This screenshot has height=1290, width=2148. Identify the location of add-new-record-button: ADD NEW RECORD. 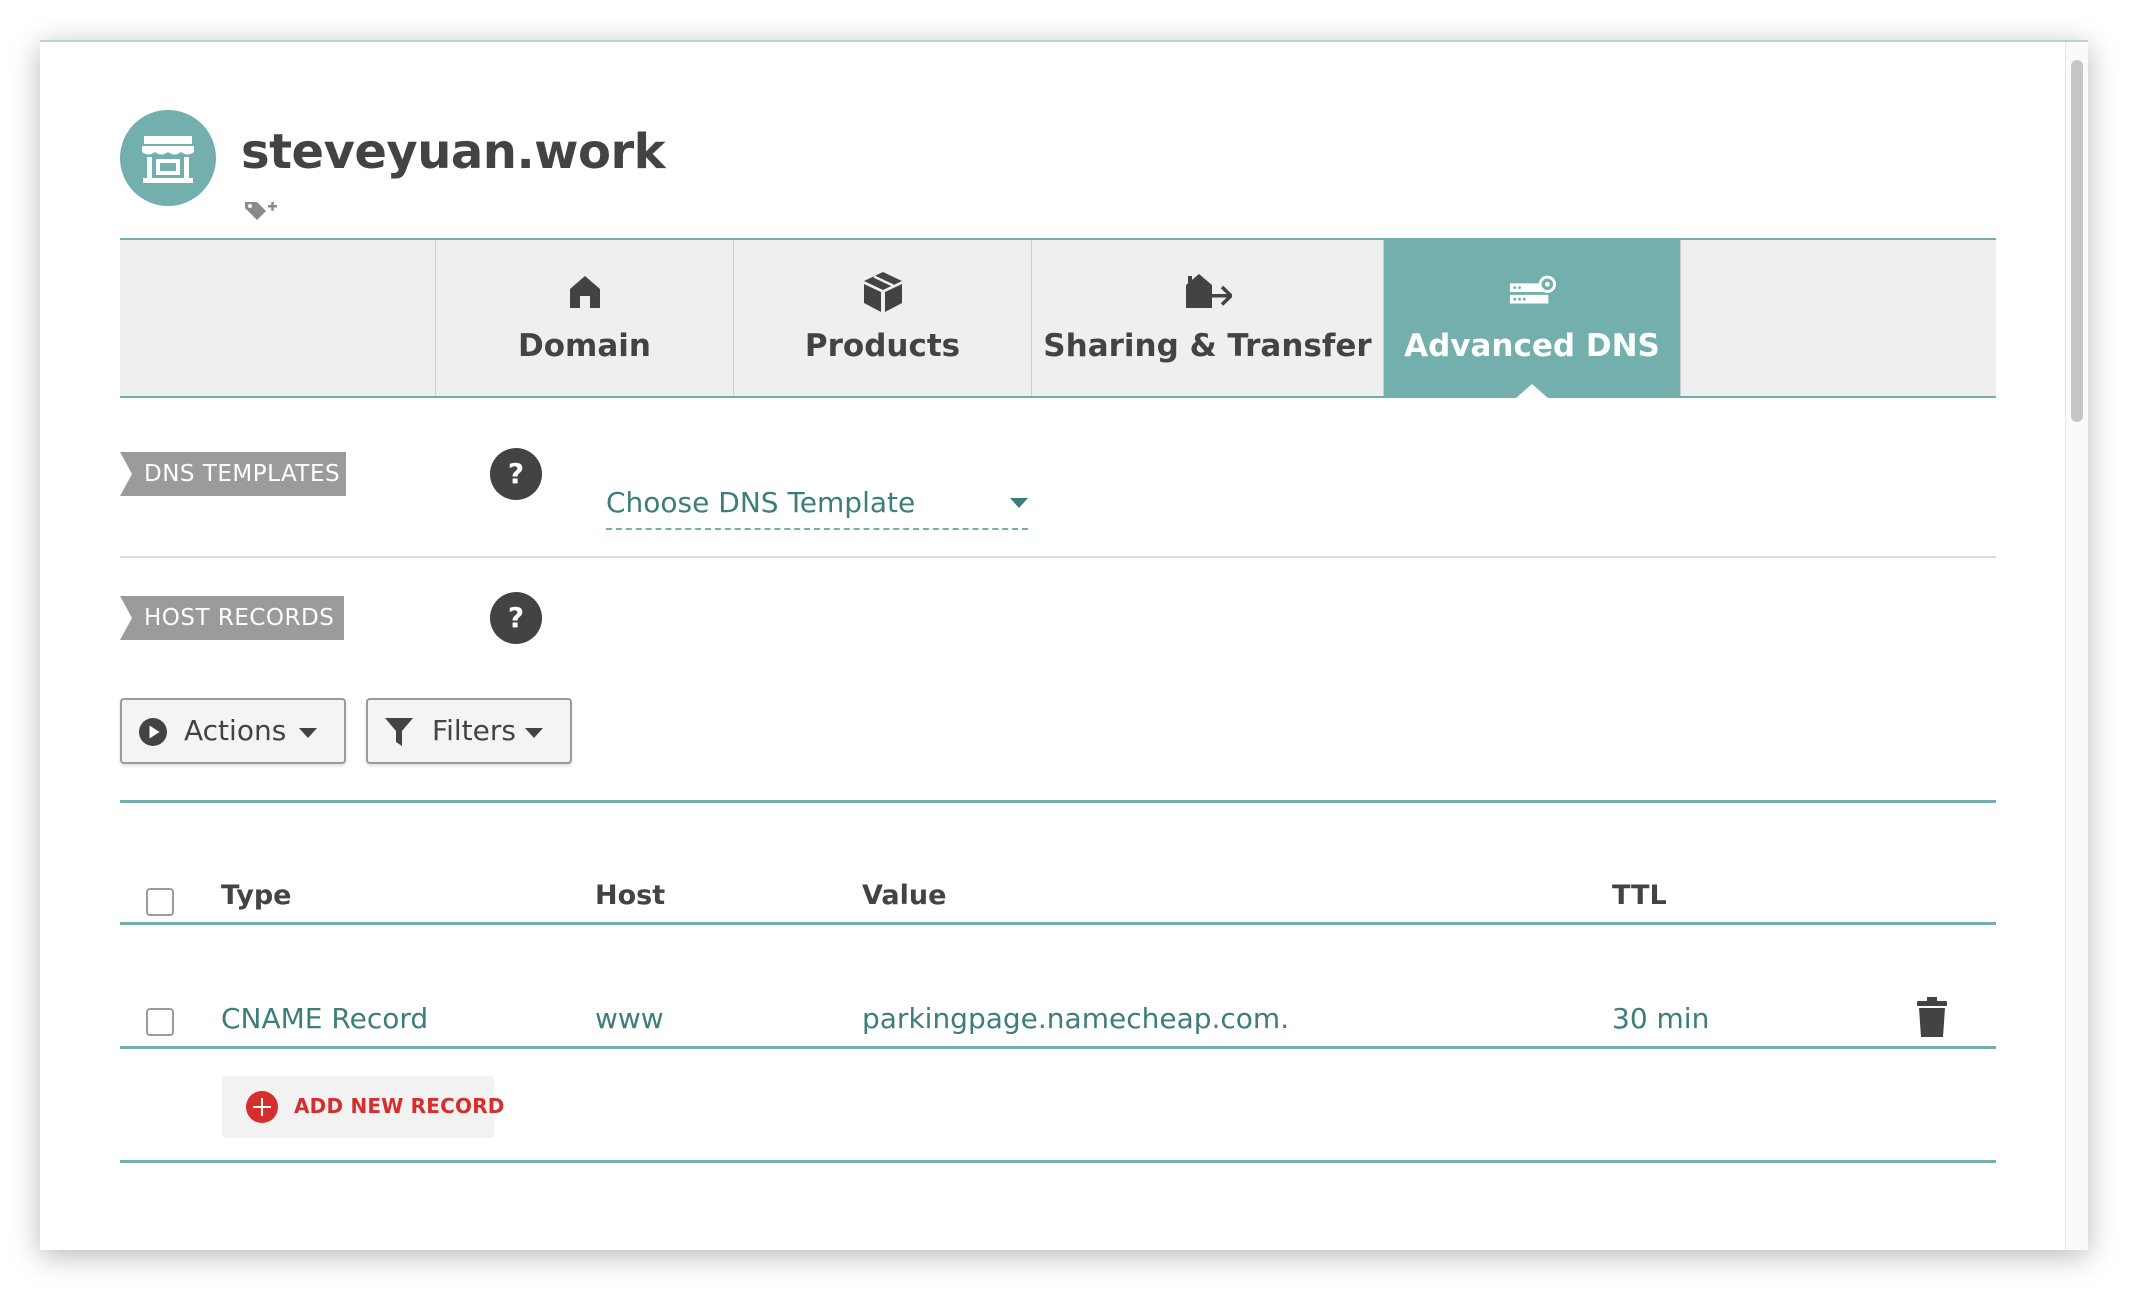
(363, 1107).